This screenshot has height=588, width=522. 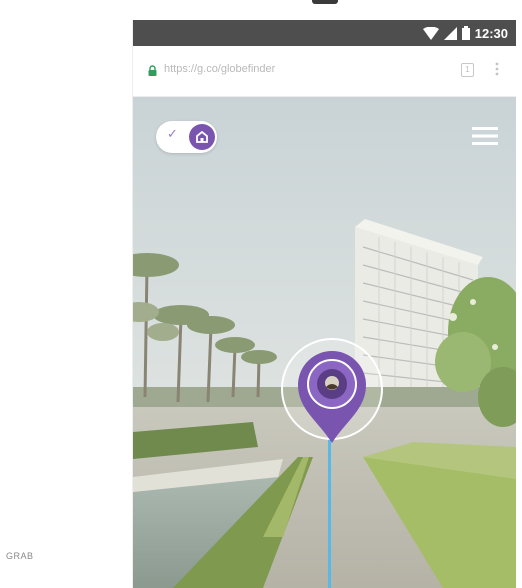 What do you see at coordinates (20, 556) in the screenshot?
I see `image-caption: GRAB` at bounding box center [20, 556].